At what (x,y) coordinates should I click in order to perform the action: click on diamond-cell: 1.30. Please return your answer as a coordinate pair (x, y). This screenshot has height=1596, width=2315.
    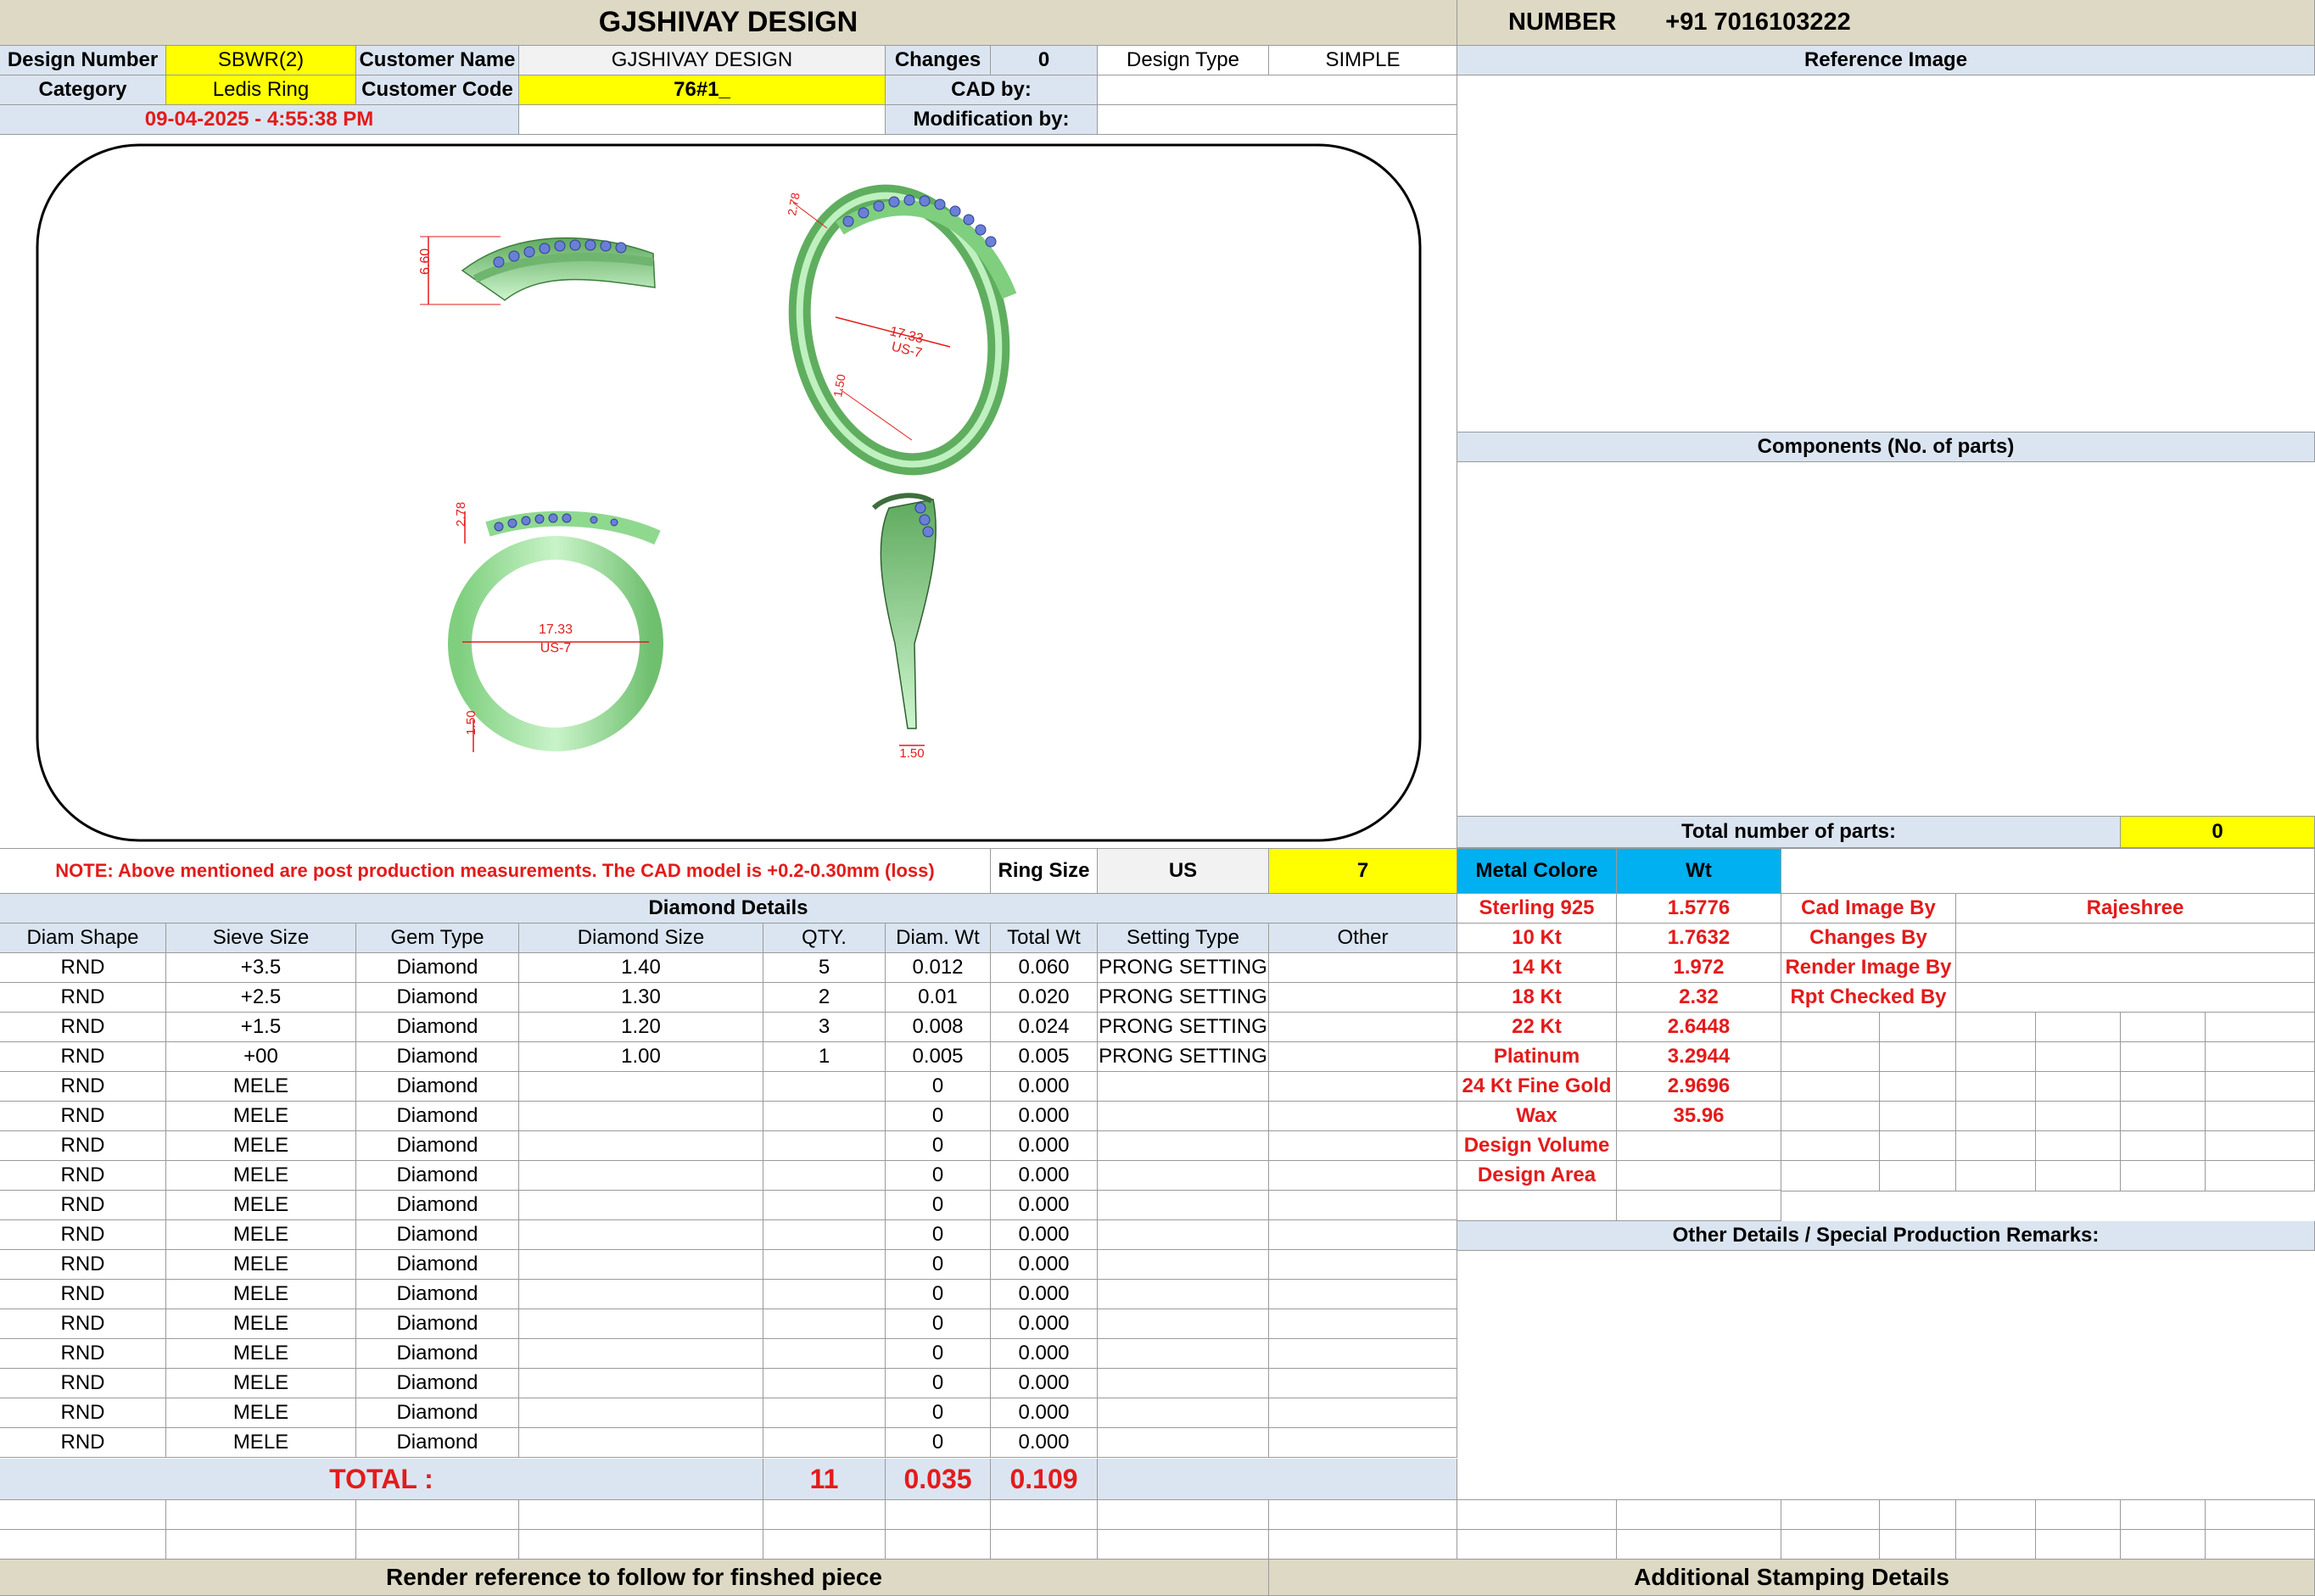
    Looking at the image, I should click on (641, 998).